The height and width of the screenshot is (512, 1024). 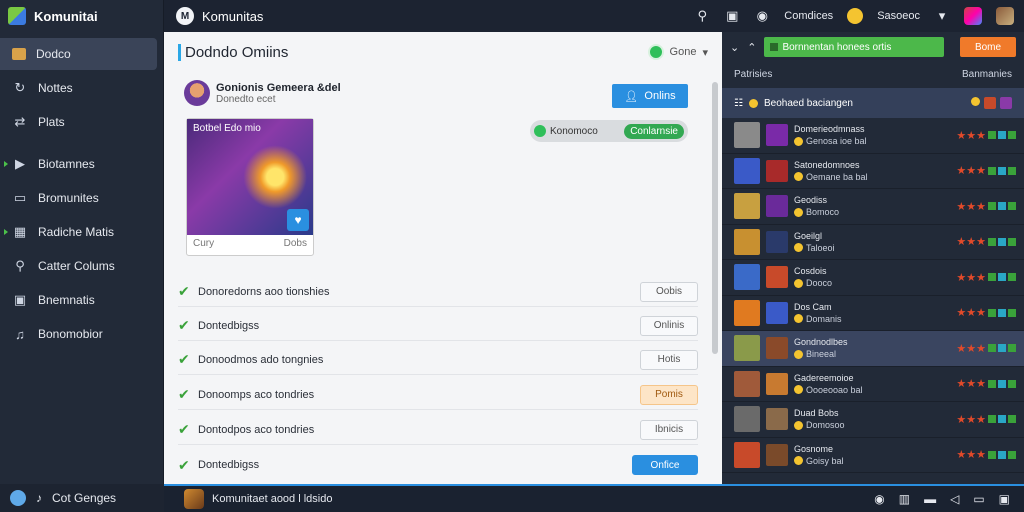 I want to click on account-icon: ◉, so click(x=762, y=16).